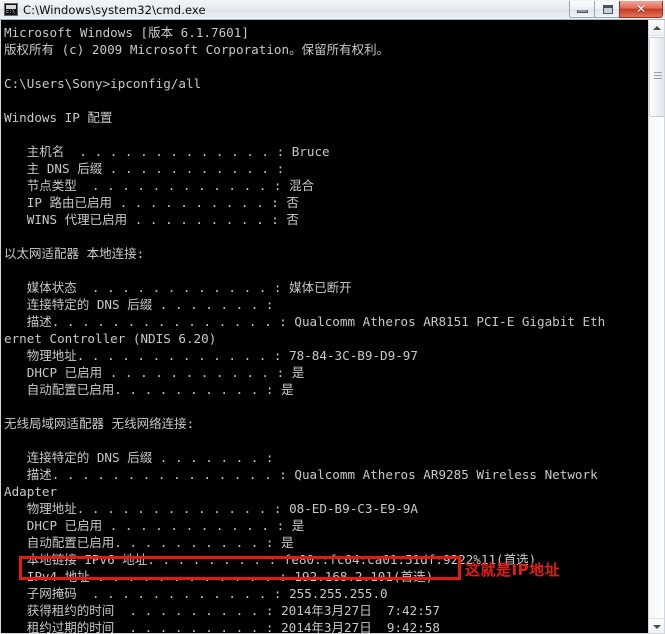  I want to click on console-line: Adapter, so click(31, 491).